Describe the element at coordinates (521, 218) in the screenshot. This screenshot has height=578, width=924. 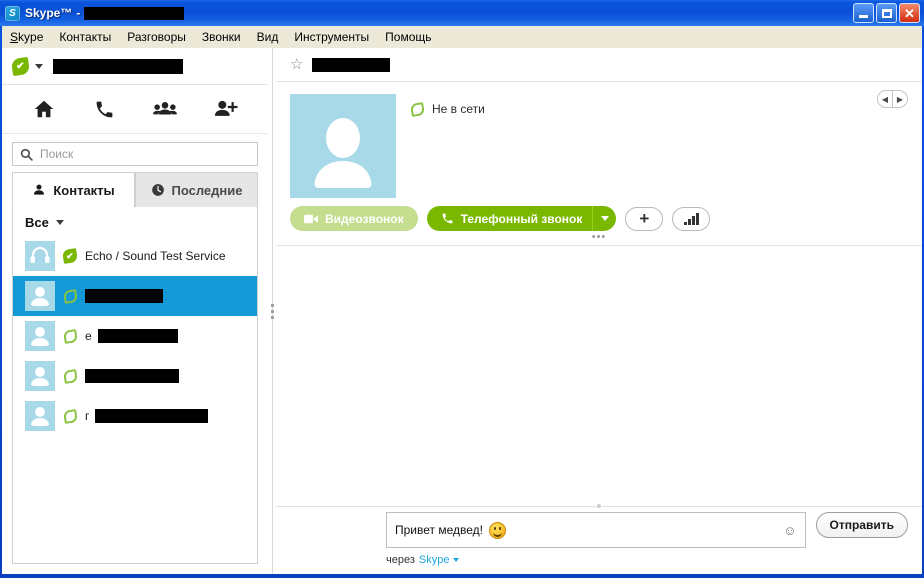
I see `phone-call-label: Телефонный звонок` at that location.